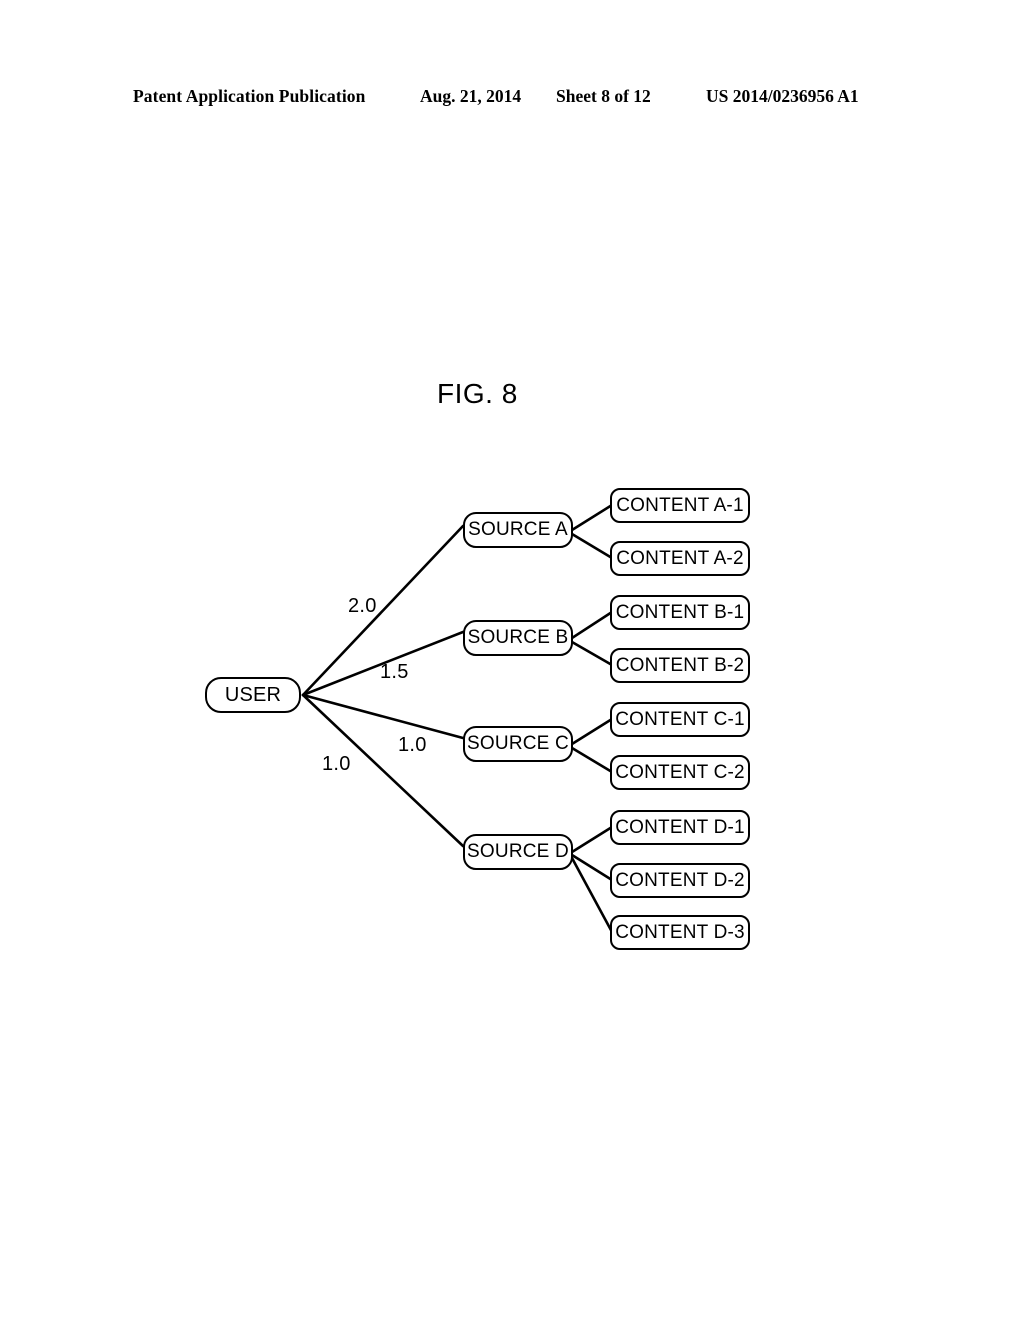  Describe the element at coordinates (336, 764) in the screenshot. I see `edge-weight-label-source-d: 1.0` at that location.